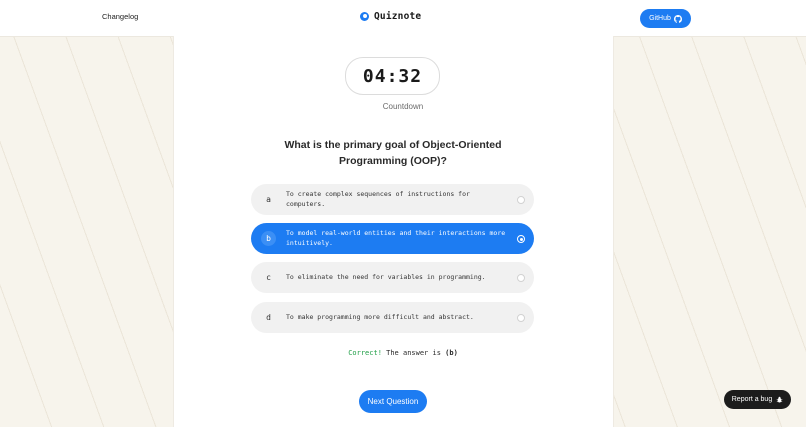 The width and height of the screenshot is (806, 427). What do you see at coordinates (660, 18) in the screenshot?
I see `github-button-label: GitHub` at bounding box center [660, 18].